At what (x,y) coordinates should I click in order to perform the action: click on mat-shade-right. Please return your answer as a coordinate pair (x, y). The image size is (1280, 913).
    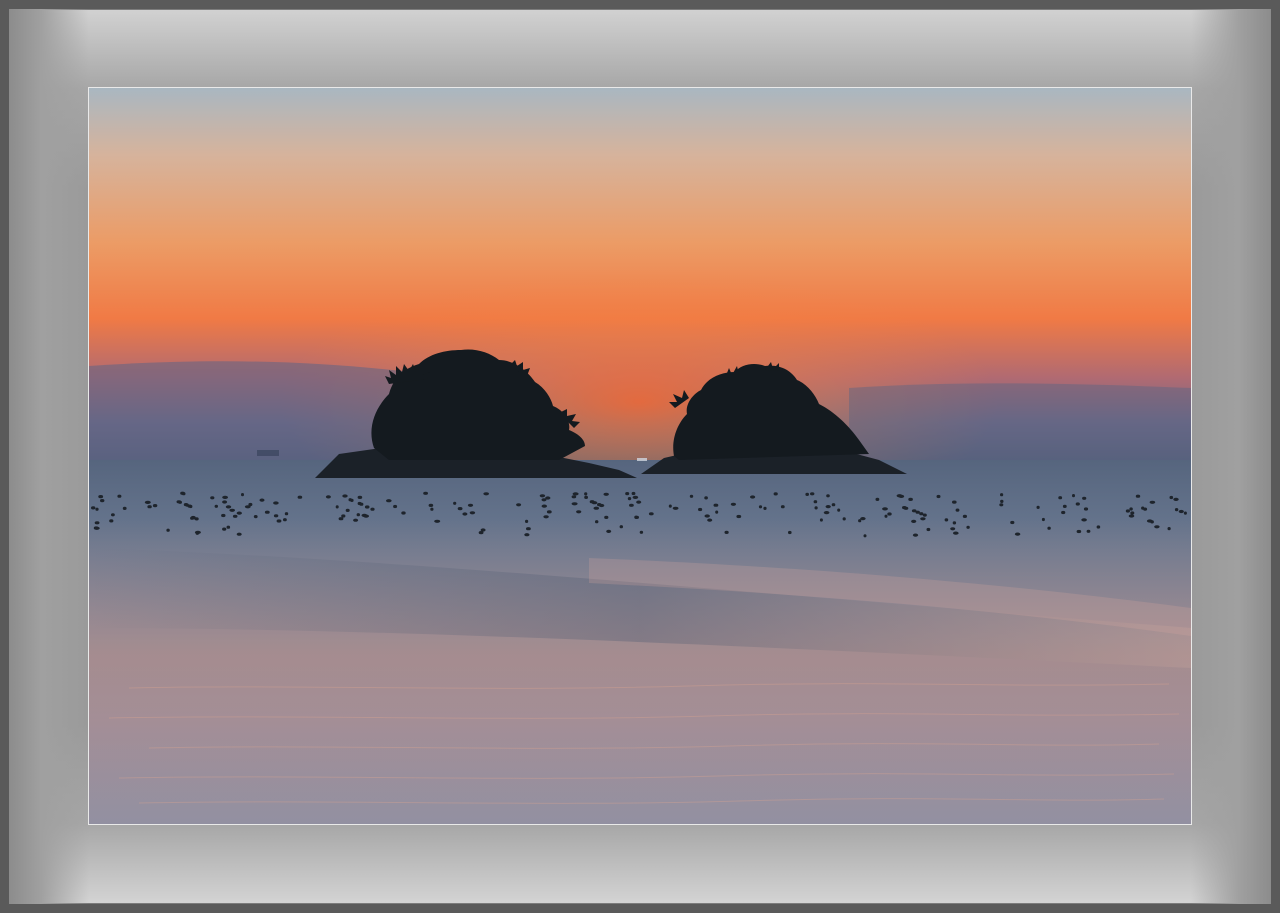
    Looking at the image, I should click on (1231, 456).